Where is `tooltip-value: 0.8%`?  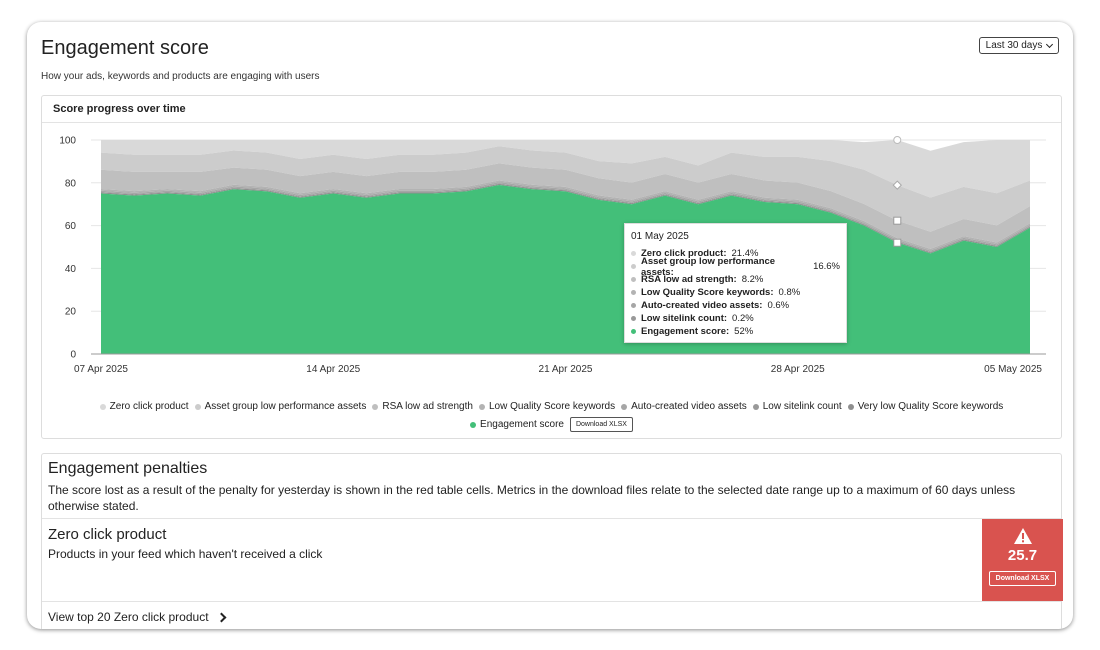
tooltip-value: 0.8% is located at coordinates (789, 292).